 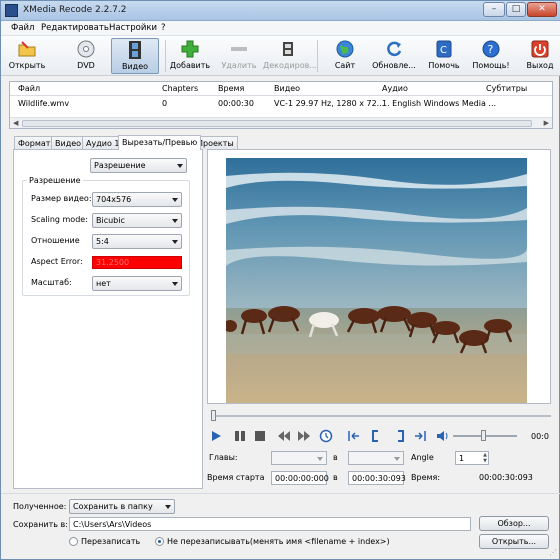 I want to click on column-header: Время, so click(x=231, y=88).